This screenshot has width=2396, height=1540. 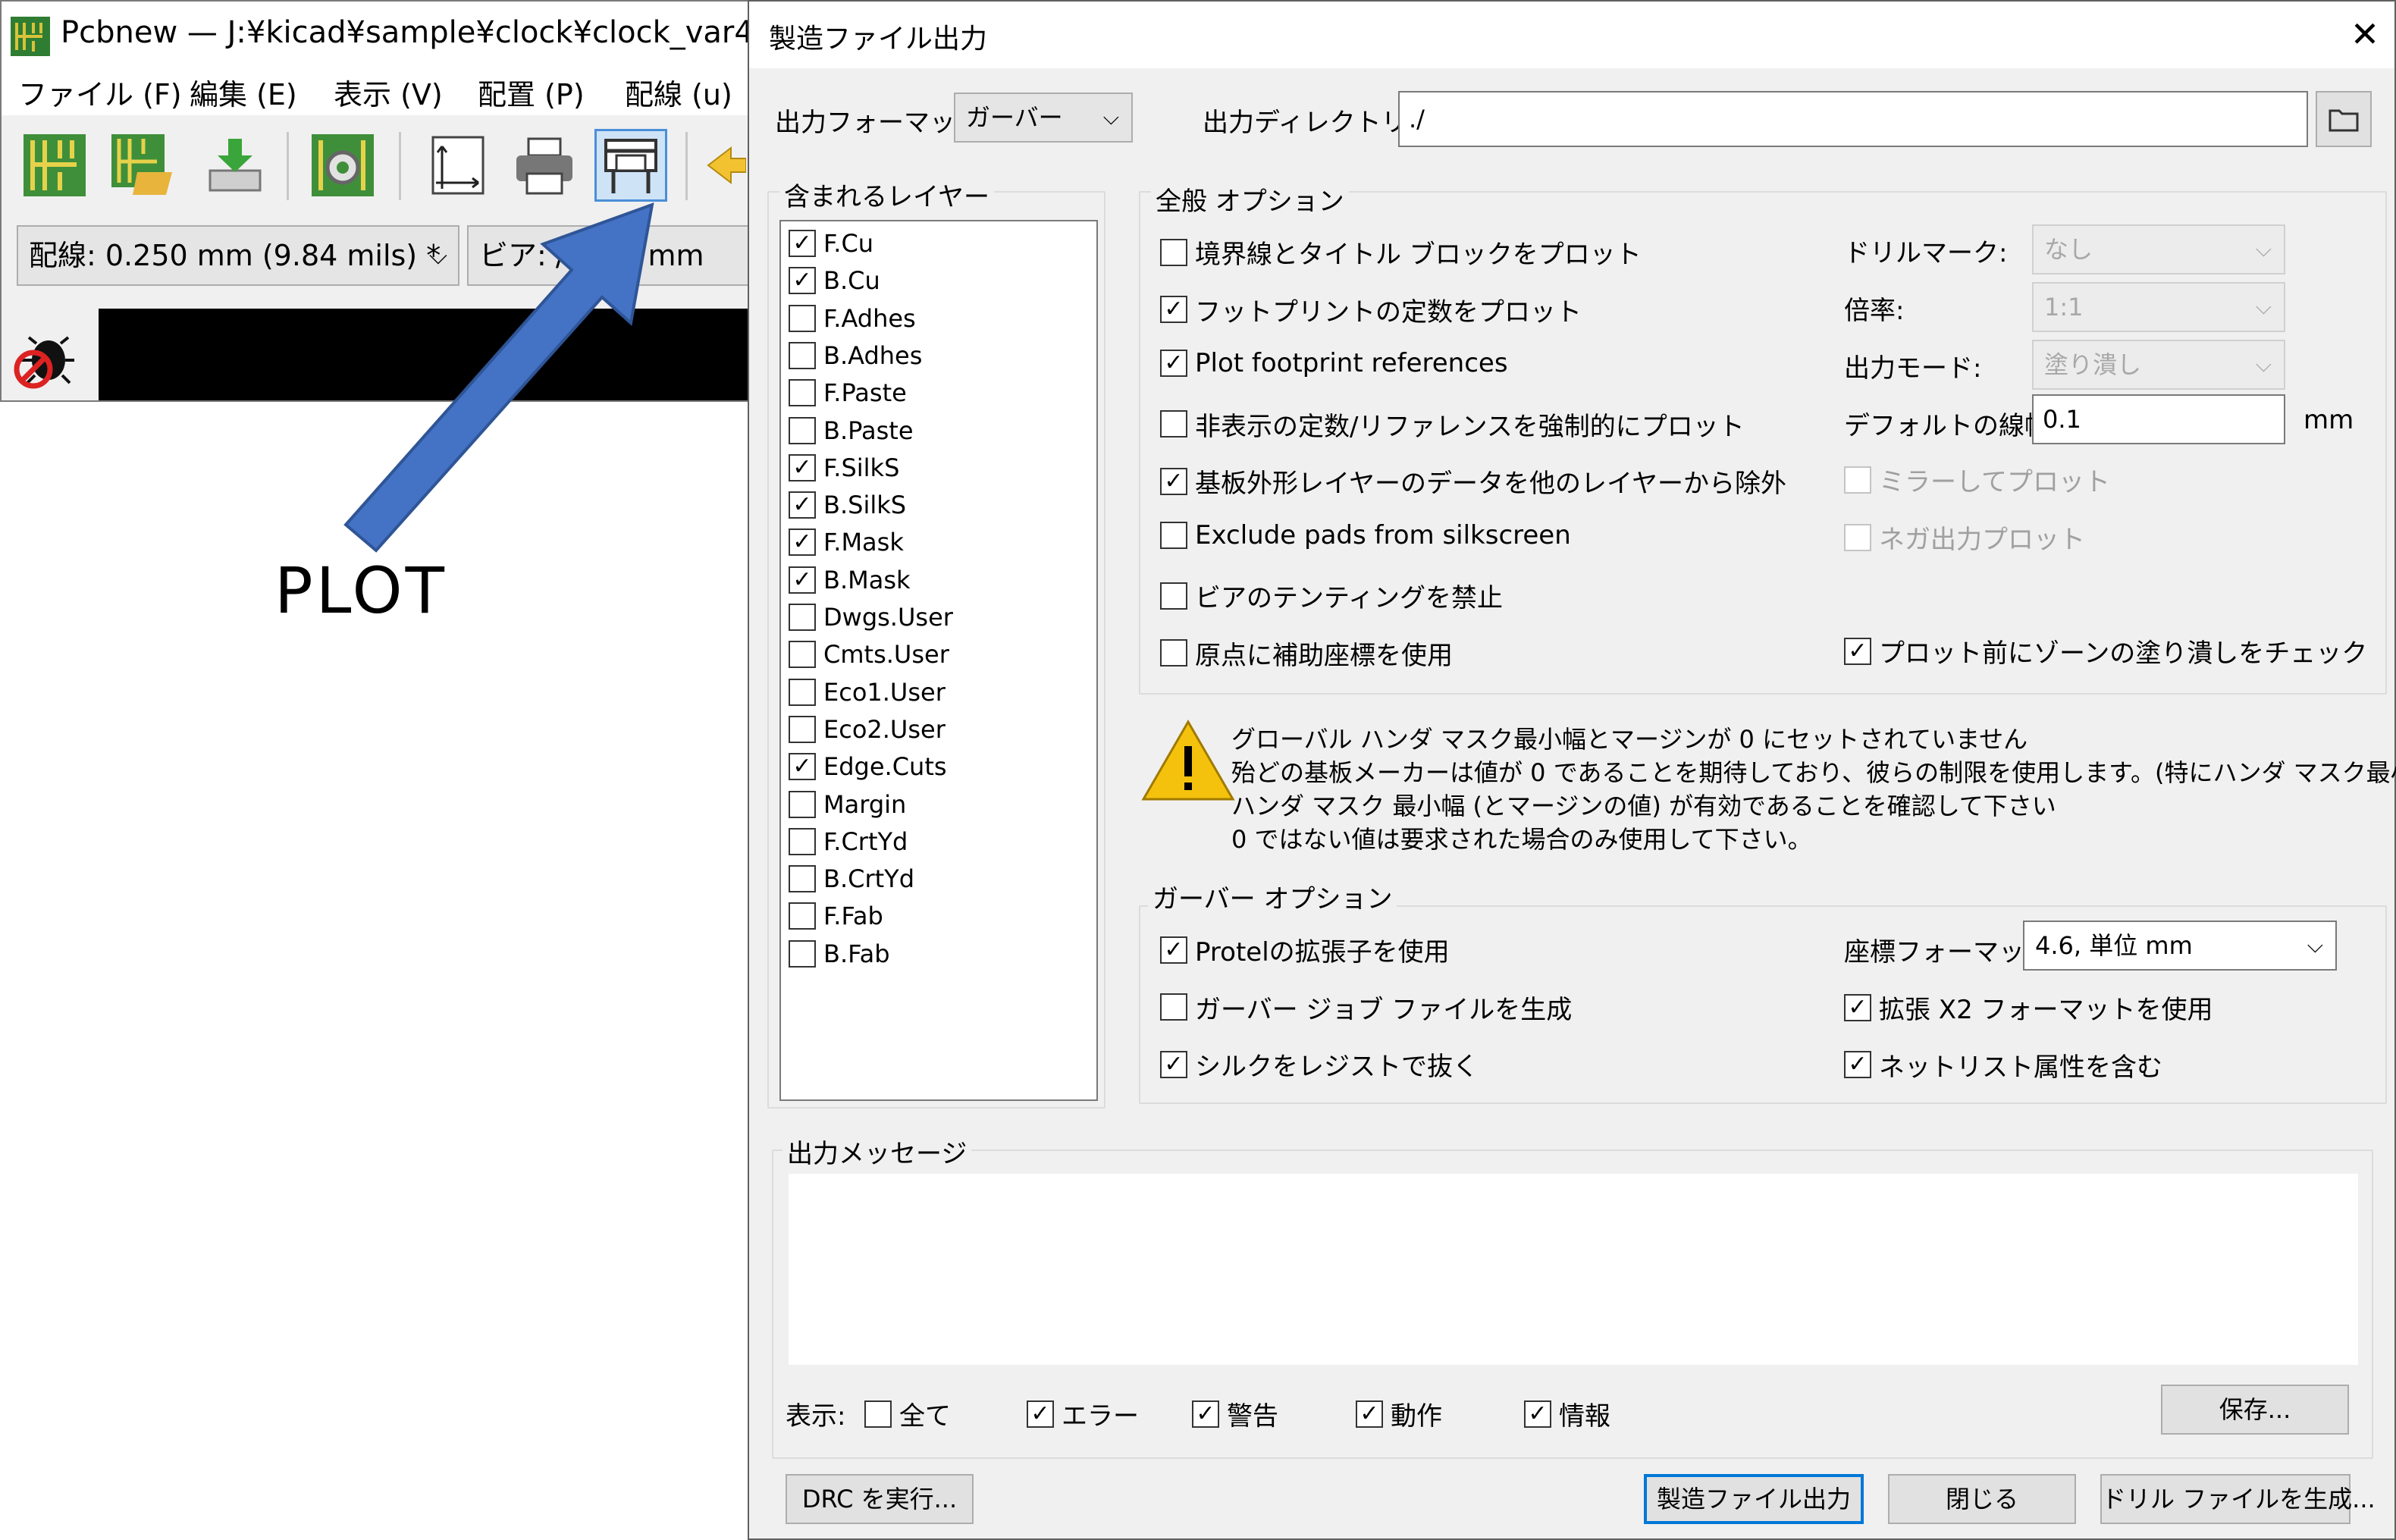 What do you see at coordinates (1965, 538) in the screenshot?
I see `negative-checkbox: ネガ出力プロット` at bounding box center [1965, 538].